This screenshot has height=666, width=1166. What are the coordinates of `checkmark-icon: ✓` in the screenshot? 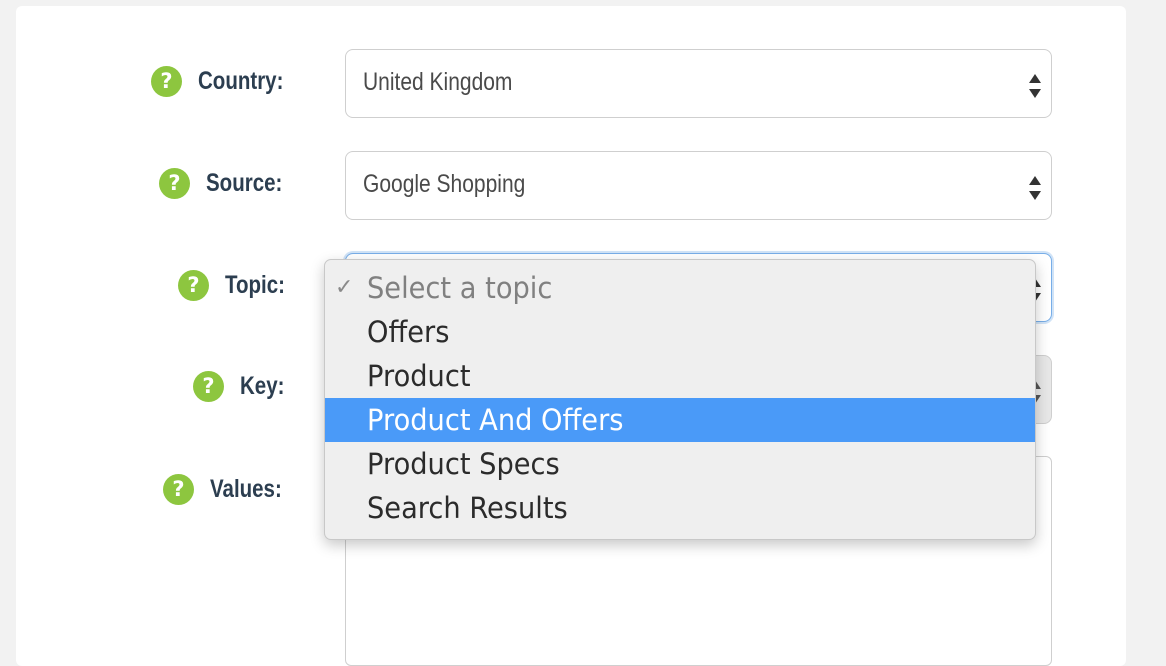 It's located at (344, 287).